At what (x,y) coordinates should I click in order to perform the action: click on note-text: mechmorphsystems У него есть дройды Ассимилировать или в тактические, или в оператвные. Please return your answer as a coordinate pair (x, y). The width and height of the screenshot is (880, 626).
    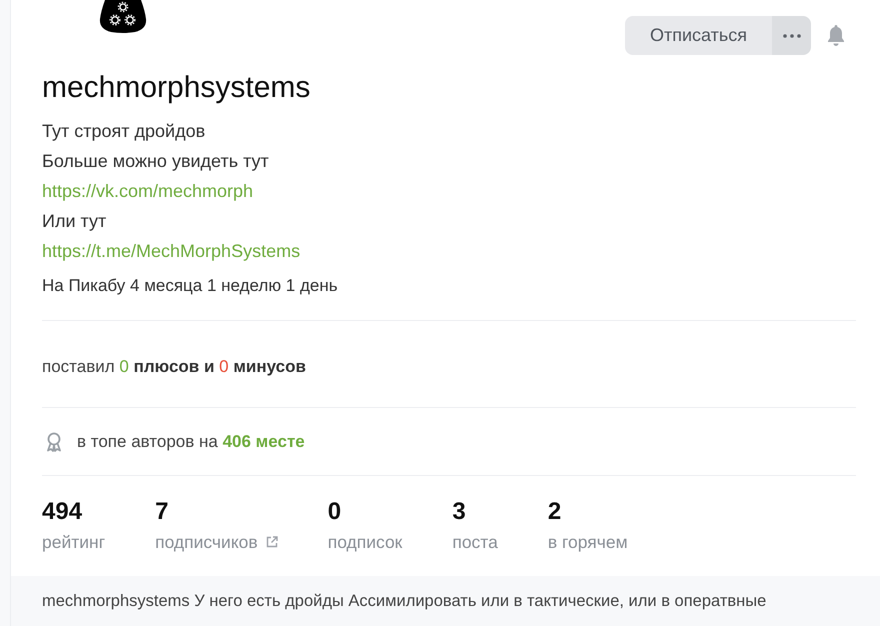
    Looking at the image, I should click on (404, 601).